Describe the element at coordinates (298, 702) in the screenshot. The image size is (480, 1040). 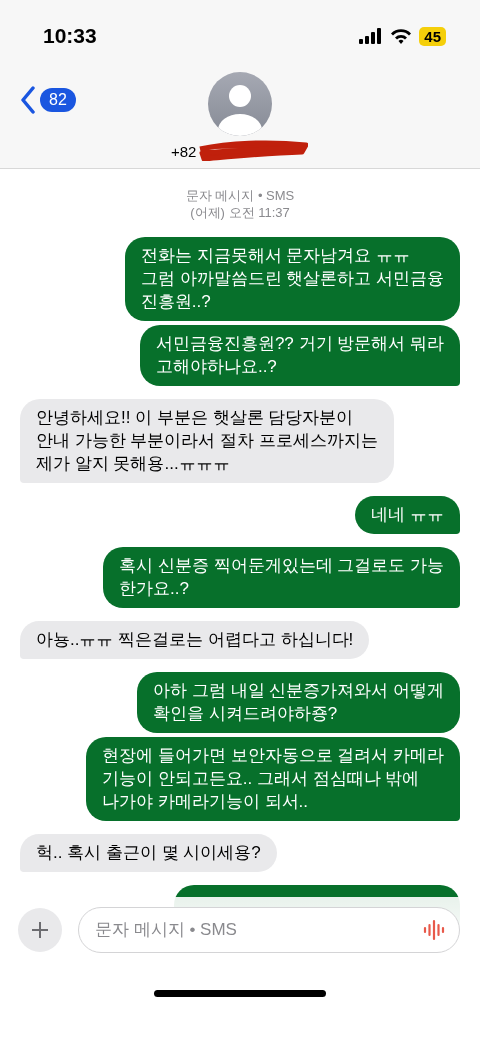
I see `sent-message-bubble: 아하 그럼 내일 신분증가져와서 어떻게 확인을 시켜드려야하죵?` at that location.